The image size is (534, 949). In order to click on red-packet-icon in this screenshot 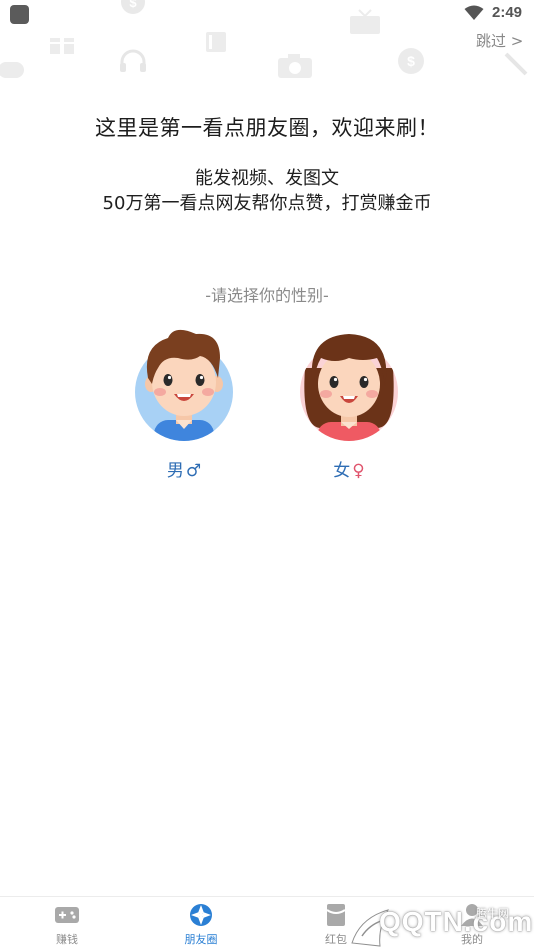, I will do `click(336, 915)`.